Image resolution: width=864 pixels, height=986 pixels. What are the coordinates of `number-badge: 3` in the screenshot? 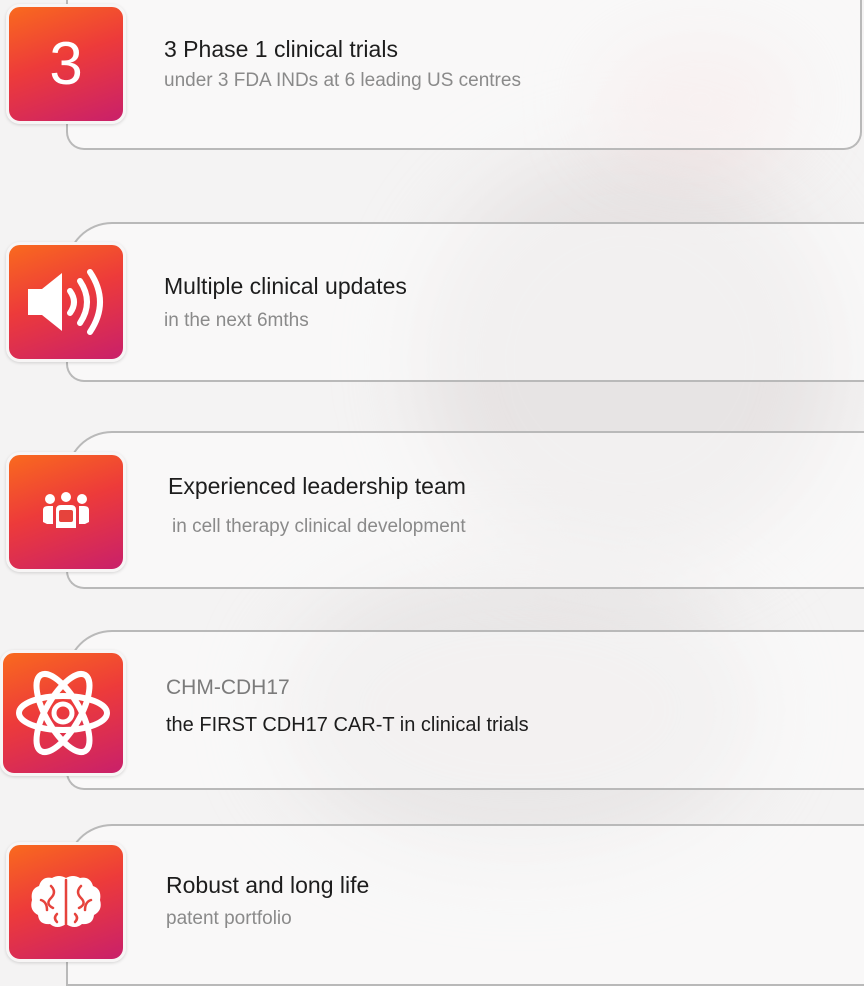 It's located at (66, 64).